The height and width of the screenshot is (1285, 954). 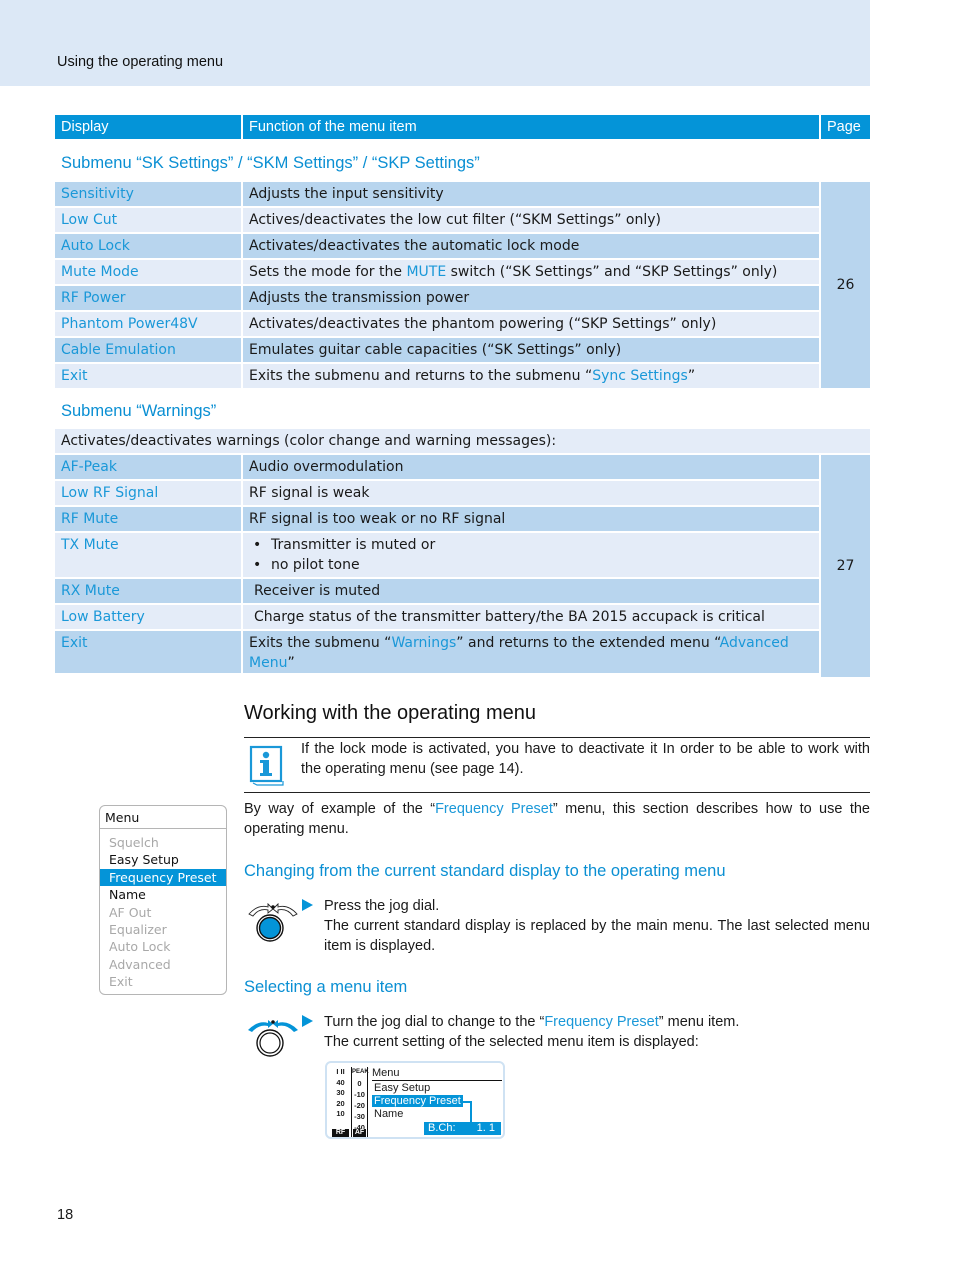 What do you see at coordinates (382, 906) in the screenshot?
I see `step-instruction: Press the jog dial.` at bounding box center [382, 906].